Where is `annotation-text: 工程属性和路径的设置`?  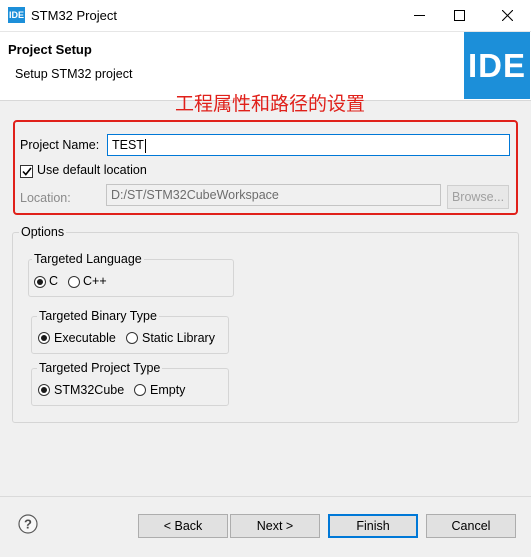
annotation-text: 工程属性和路径的设置 is located at coordinates (270, 104).